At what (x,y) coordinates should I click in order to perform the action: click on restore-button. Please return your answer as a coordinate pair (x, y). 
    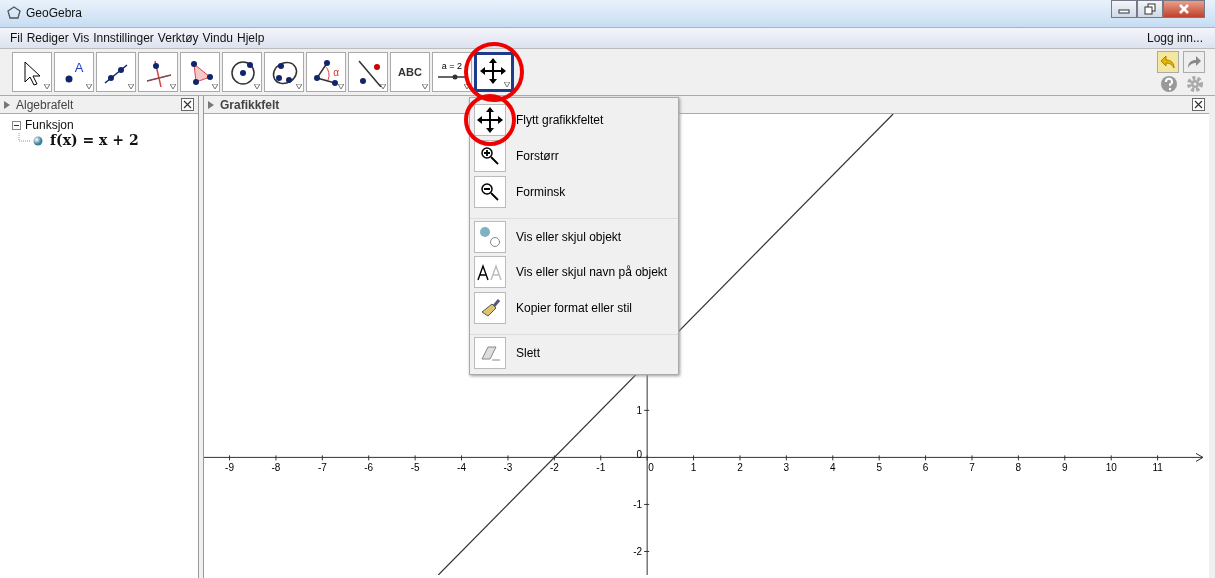
    Looking at the image, I should click on (1150, 9).